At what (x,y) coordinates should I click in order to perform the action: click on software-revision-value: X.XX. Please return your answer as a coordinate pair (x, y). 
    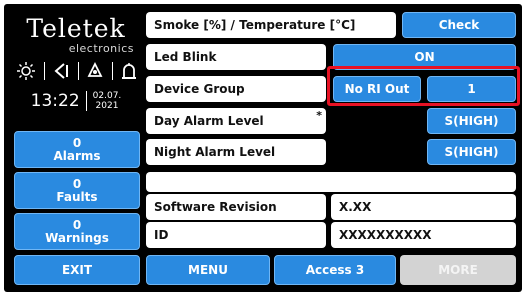
    Looking at the image, I should click on (423, 207).